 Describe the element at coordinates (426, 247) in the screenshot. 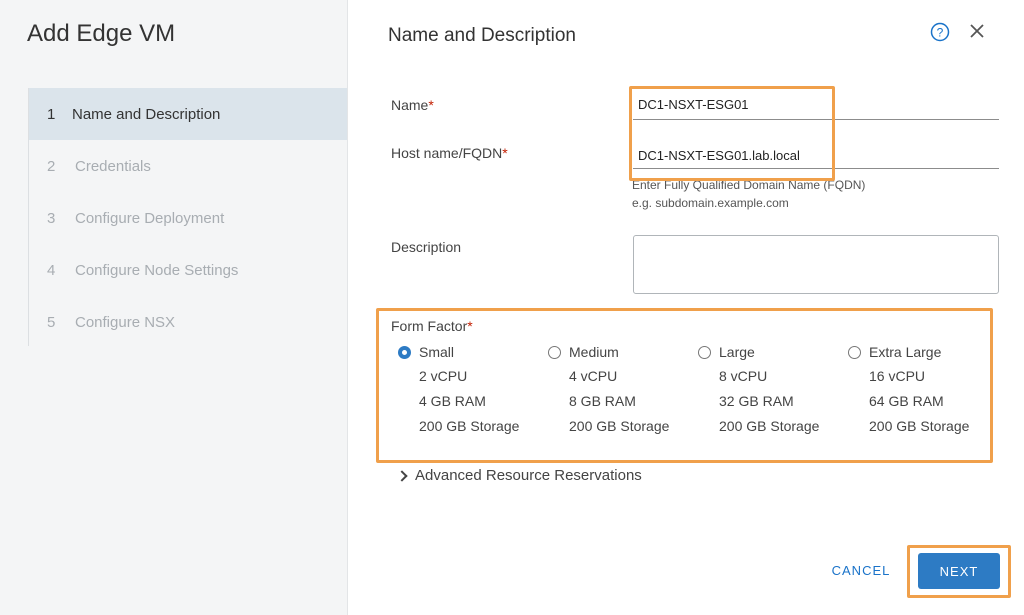

I see `description-label: Description` at that location.